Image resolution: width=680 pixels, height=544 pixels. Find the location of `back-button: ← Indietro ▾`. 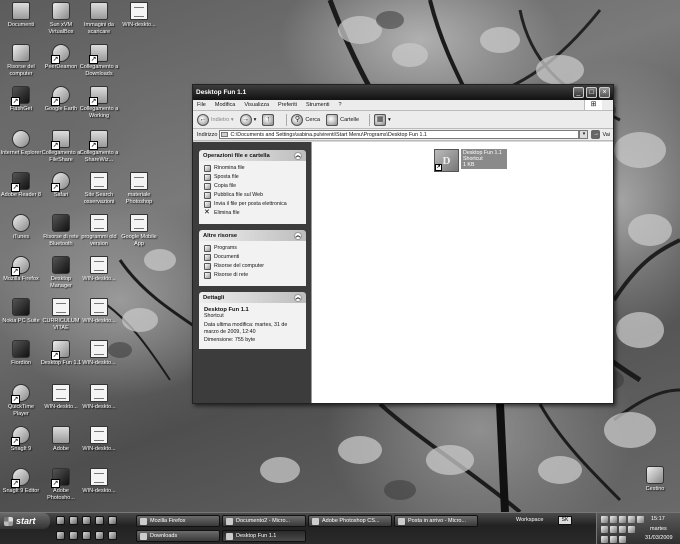

back-button: ← Indietro ▾ is located at coordinates (215, 119).